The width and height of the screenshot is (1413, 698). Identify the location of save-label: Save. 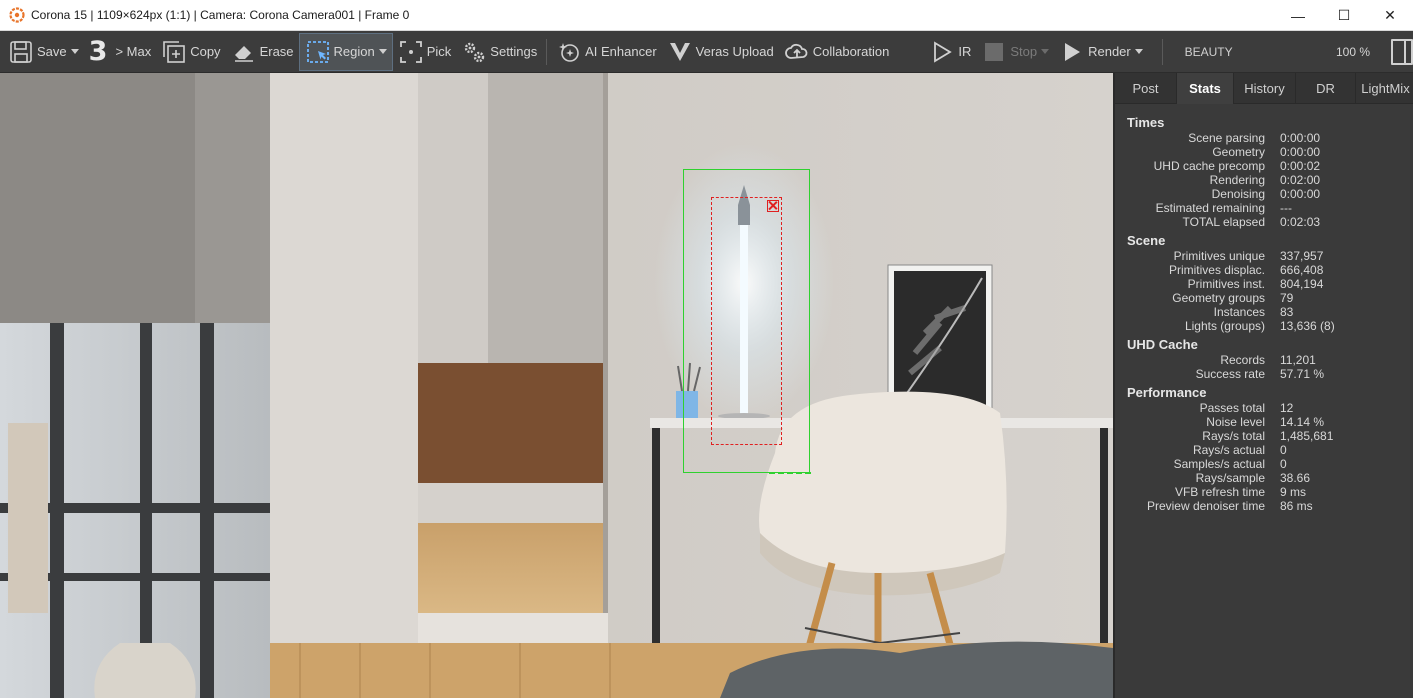
(52, 51).